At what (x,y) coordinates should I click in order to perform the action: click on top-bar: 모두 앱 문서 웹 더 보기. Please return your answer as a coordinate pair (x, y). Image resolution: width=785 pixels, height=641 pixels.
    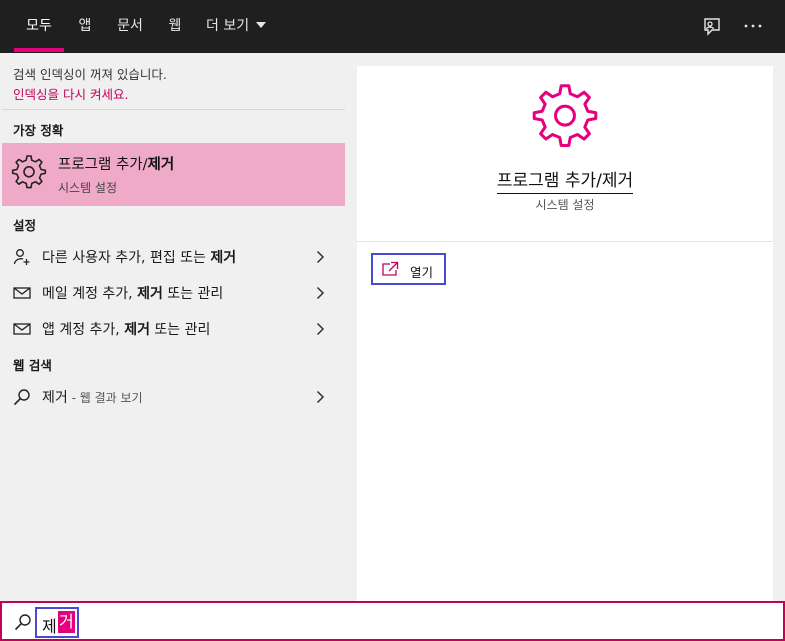
    Looking at the image, I should click on (392, 26).